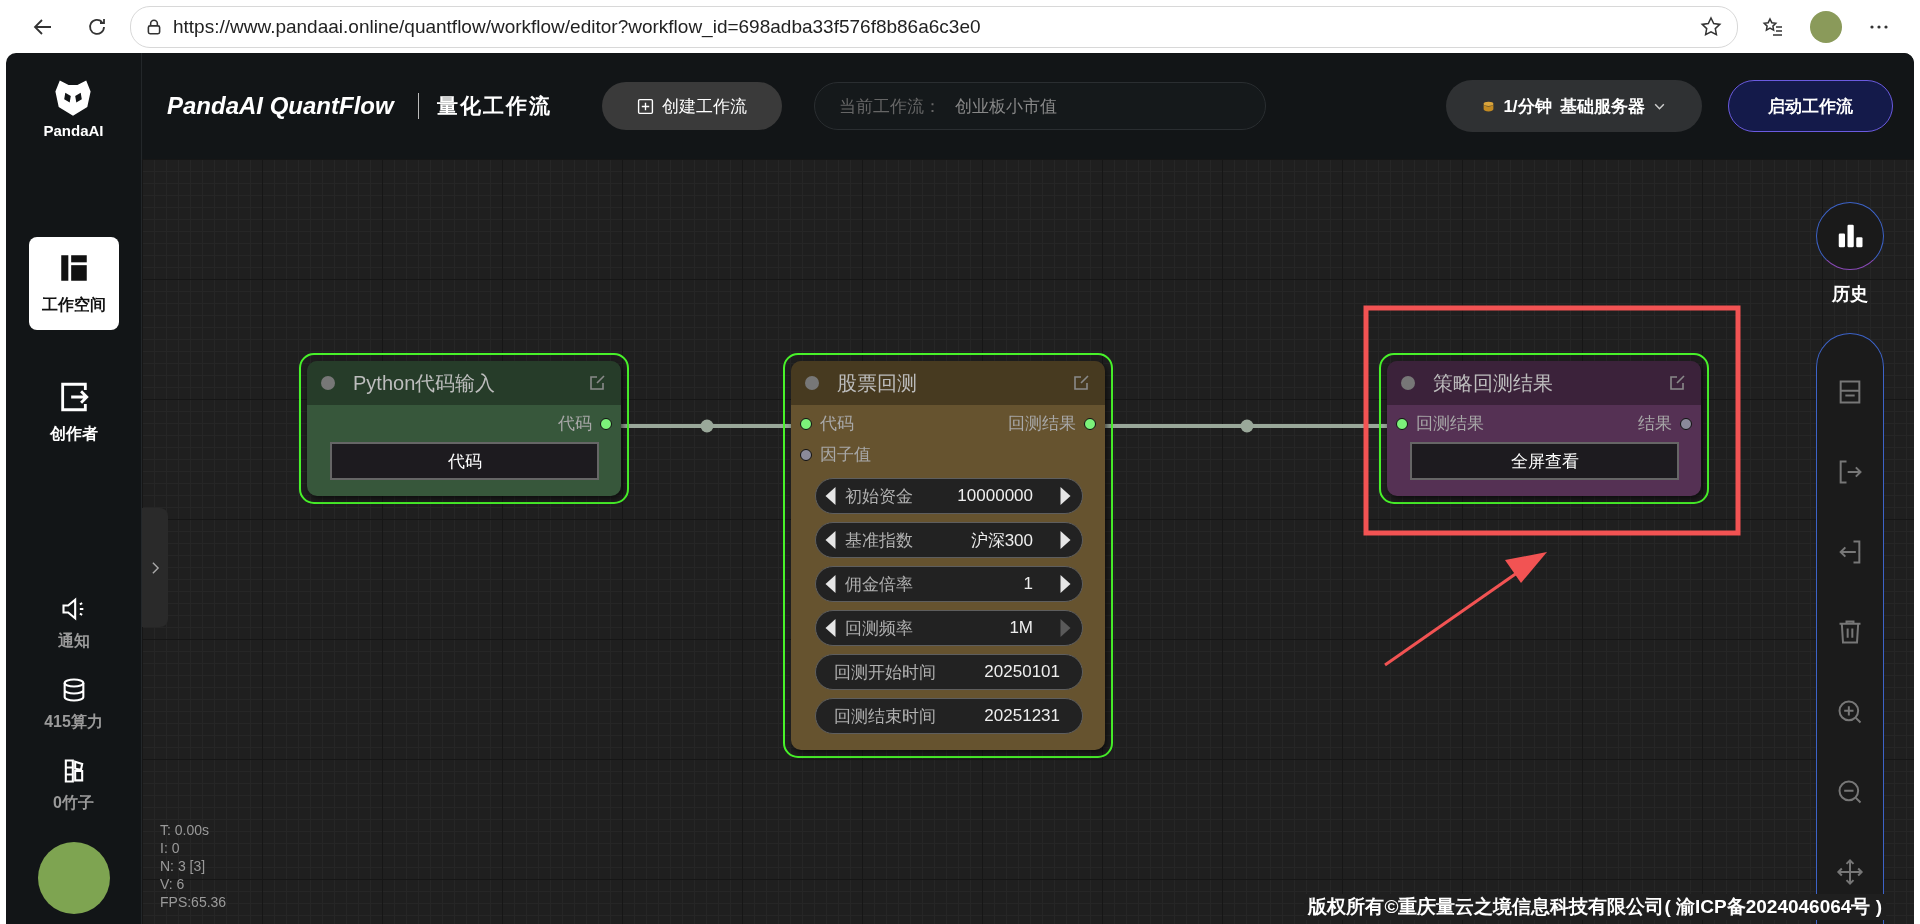  I want to click on lock-icon, so click(154, 26).